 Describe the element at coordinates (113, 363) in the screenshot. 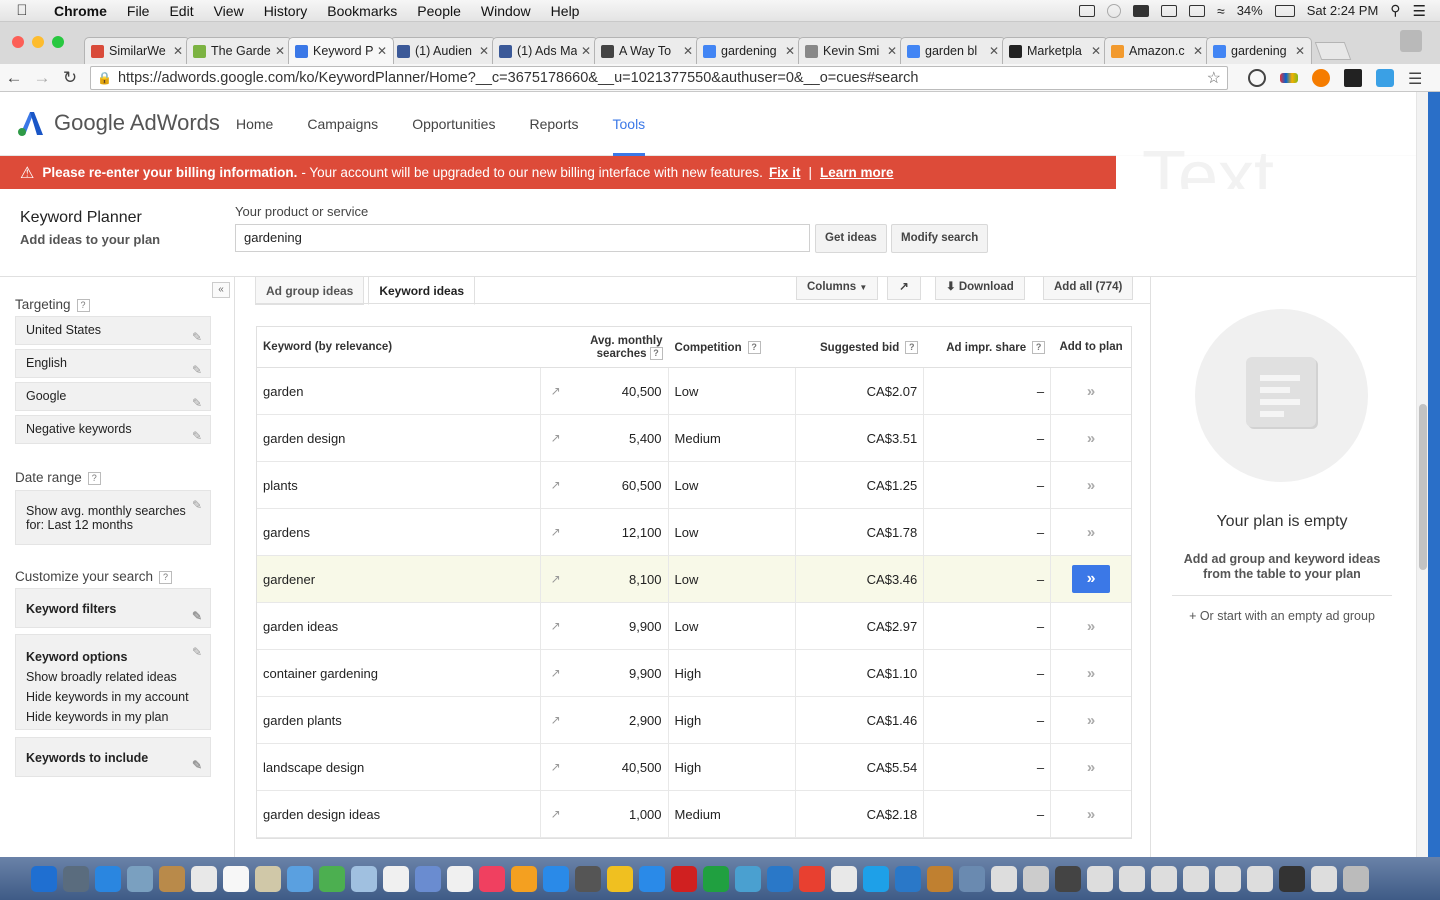

I see `targeting-language: English ✎` at that location.